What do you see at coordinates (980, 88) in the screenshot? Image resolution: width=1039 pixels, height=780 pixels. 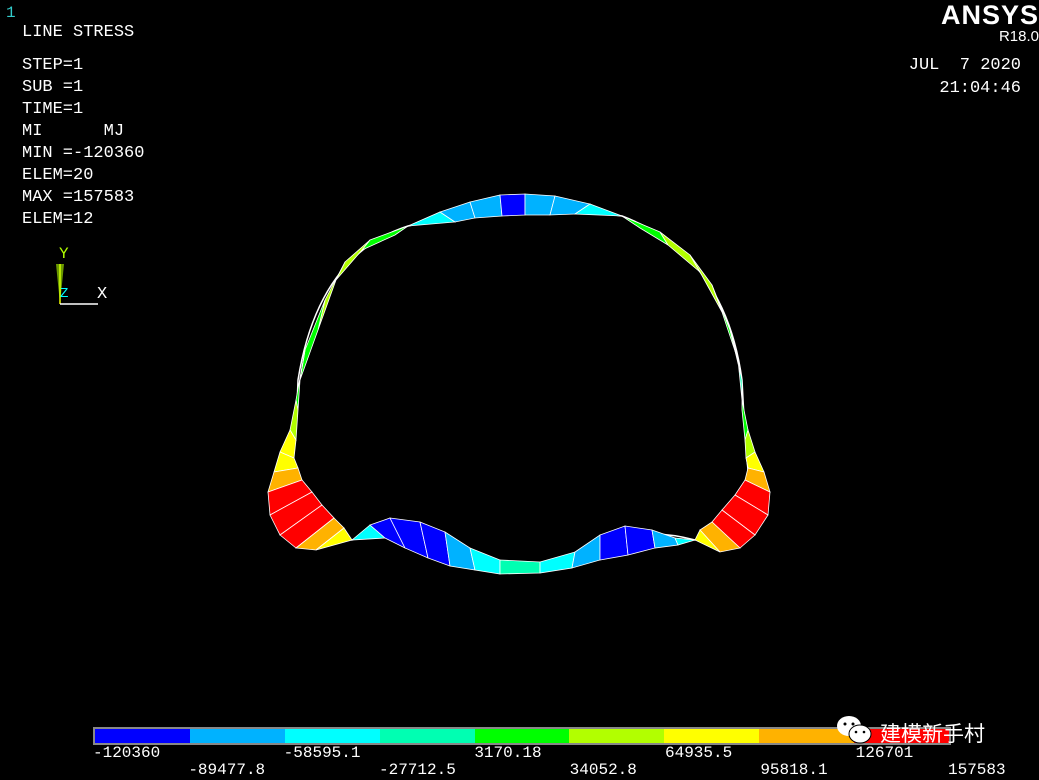 I see `time-of-day-label: 21:04:46` at bounding box center [980, 88].